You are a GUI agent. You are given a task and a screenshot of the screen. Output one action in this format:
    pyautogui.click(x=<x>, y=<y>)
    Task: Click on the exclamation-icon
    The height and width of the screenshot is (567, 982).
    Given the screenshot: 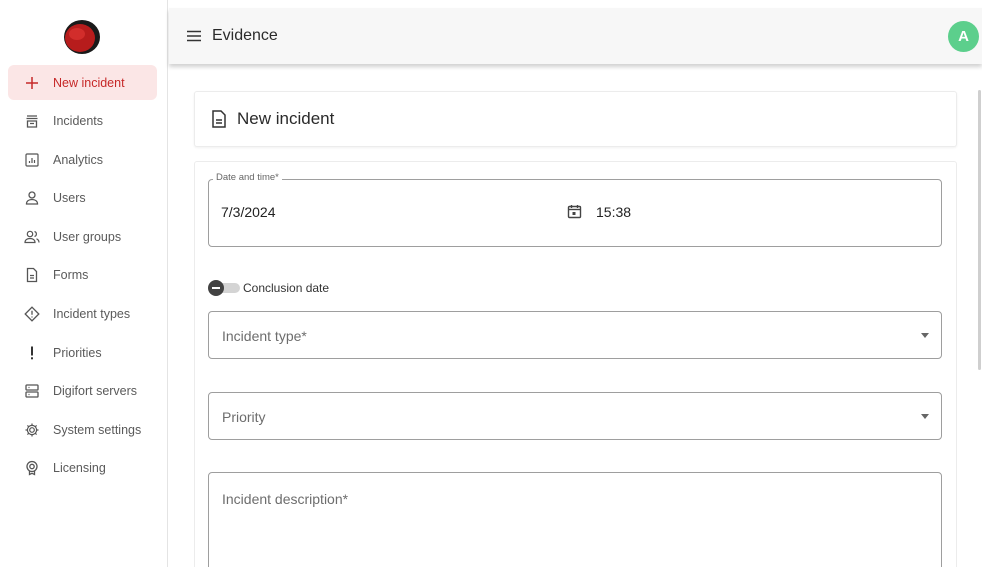 What is the action you would take?
    pyautogui.click(x=32, y=353)
    